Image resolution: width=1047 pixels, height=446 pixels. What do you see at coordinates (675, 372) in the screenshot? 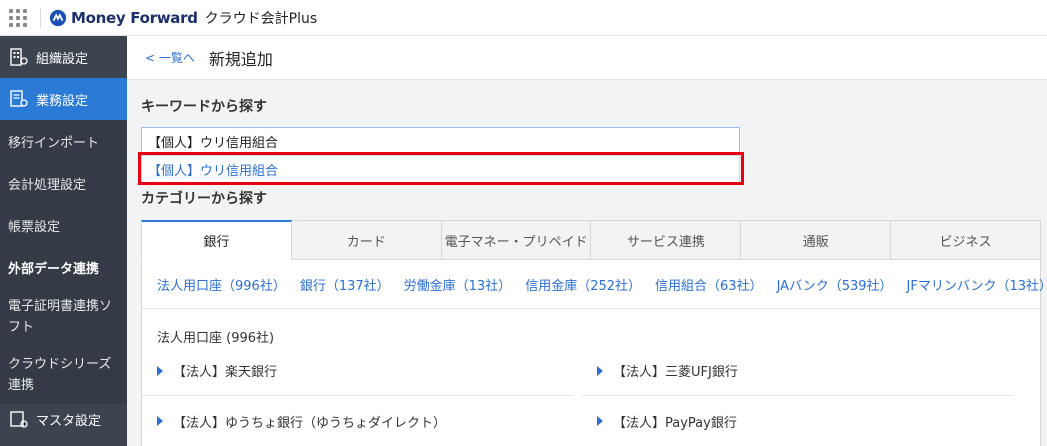
I see `bank-name: 【法人】三菱UFJ銀行` at bounding box center [675, 372].